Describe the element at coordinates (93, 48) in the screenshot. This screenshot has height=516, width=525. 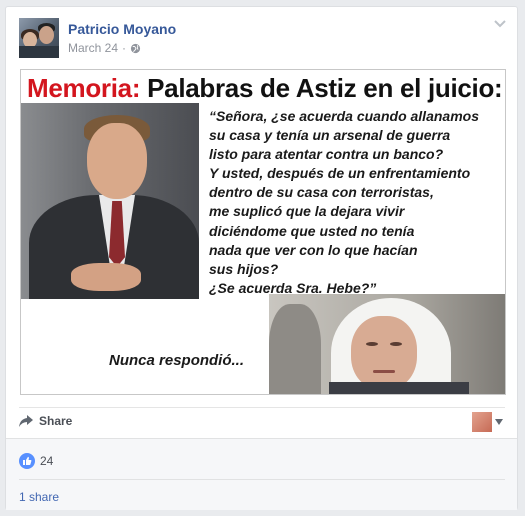
I see `post-date: March 24` at that location.